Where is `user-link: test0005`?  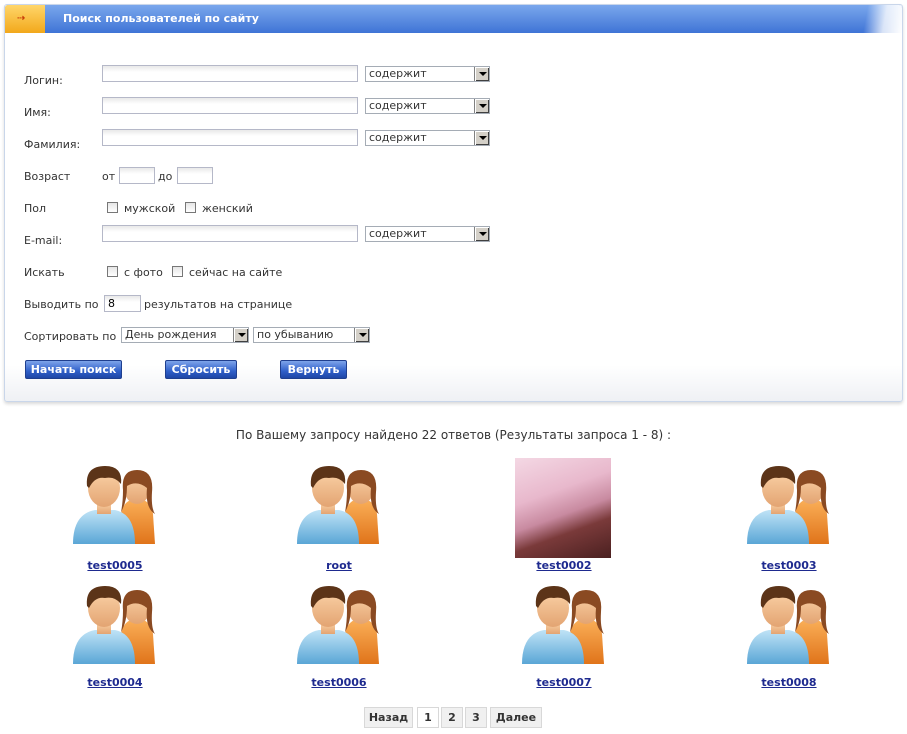
user-link: test0005 is located at coordinates (115, 565).